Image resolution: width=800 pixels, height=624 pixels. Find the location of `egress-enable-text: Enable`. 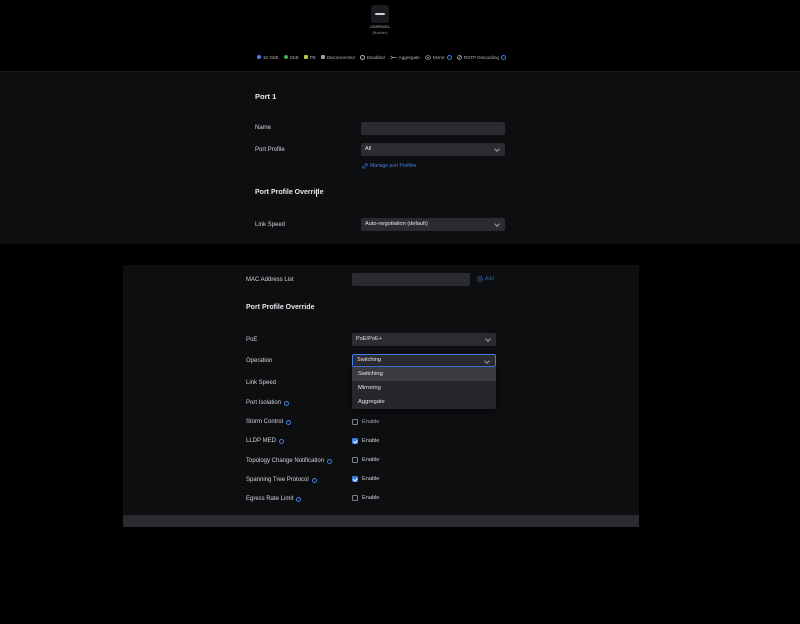

egress-enable-text: Enable is located at coordinates (371, 498).